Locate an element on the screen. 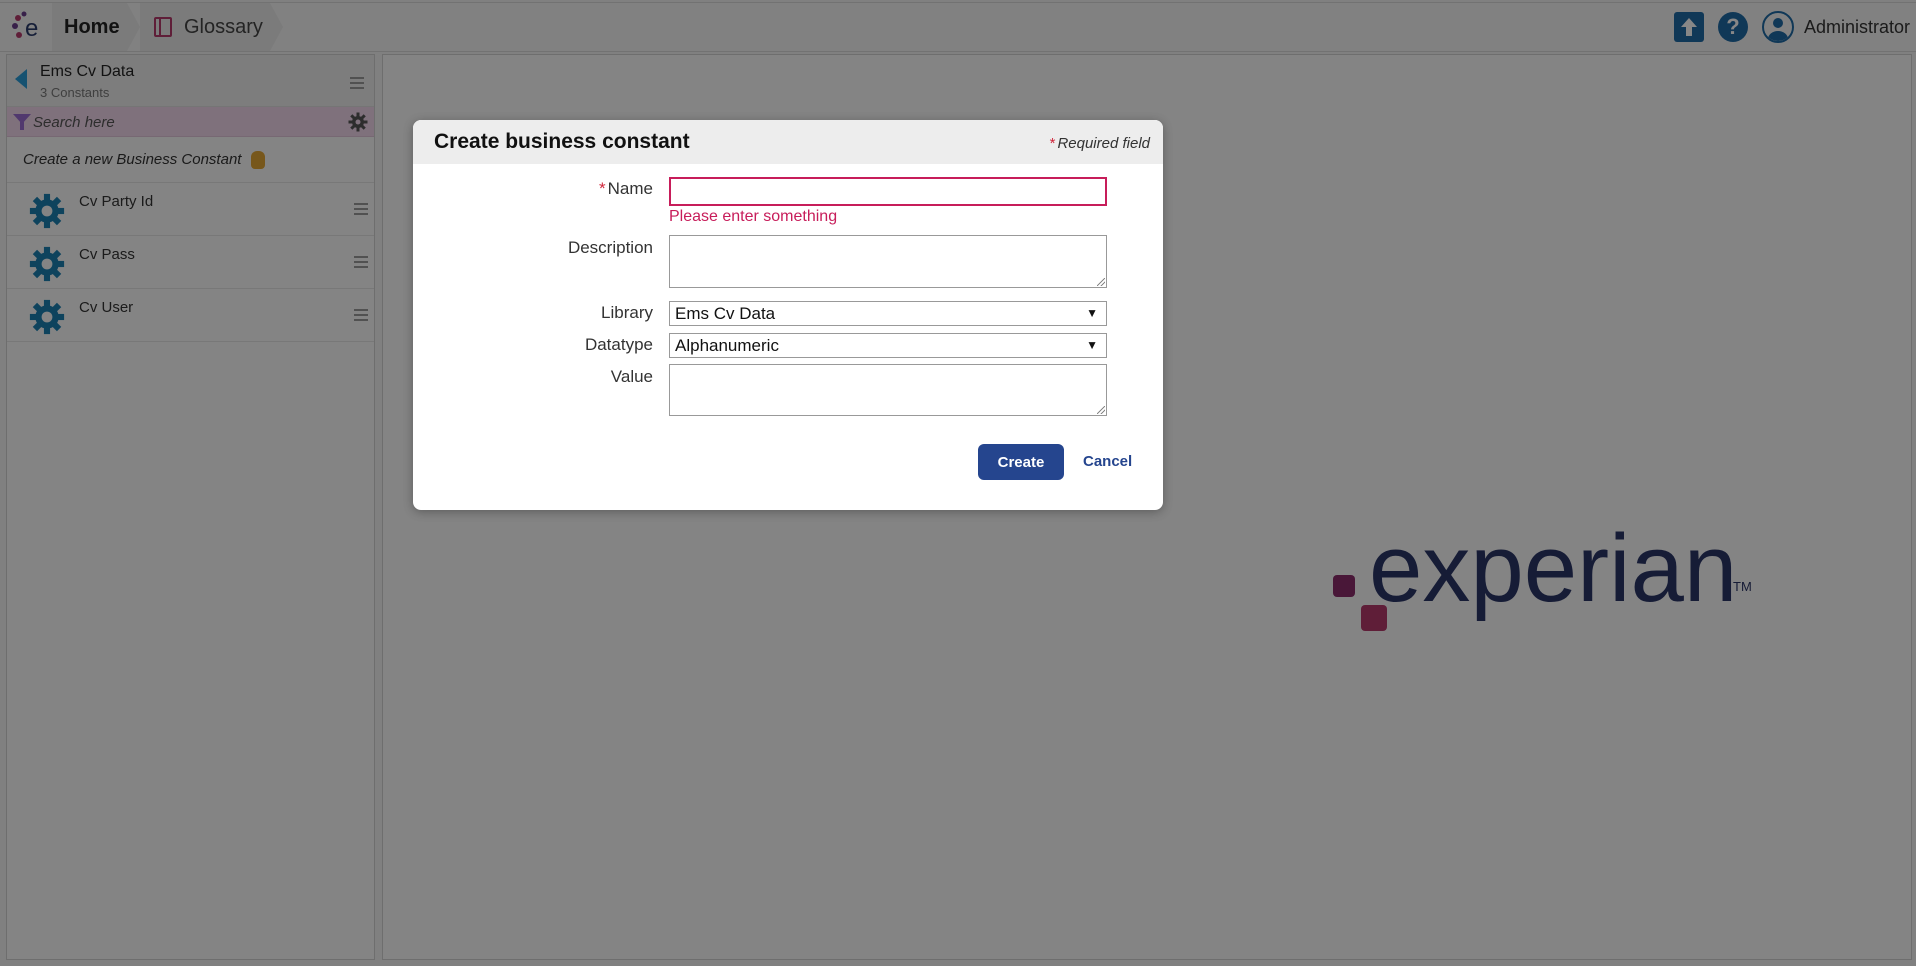 This screenshot has height=966, width=1916. description-field is located at coordinates (888, 261).